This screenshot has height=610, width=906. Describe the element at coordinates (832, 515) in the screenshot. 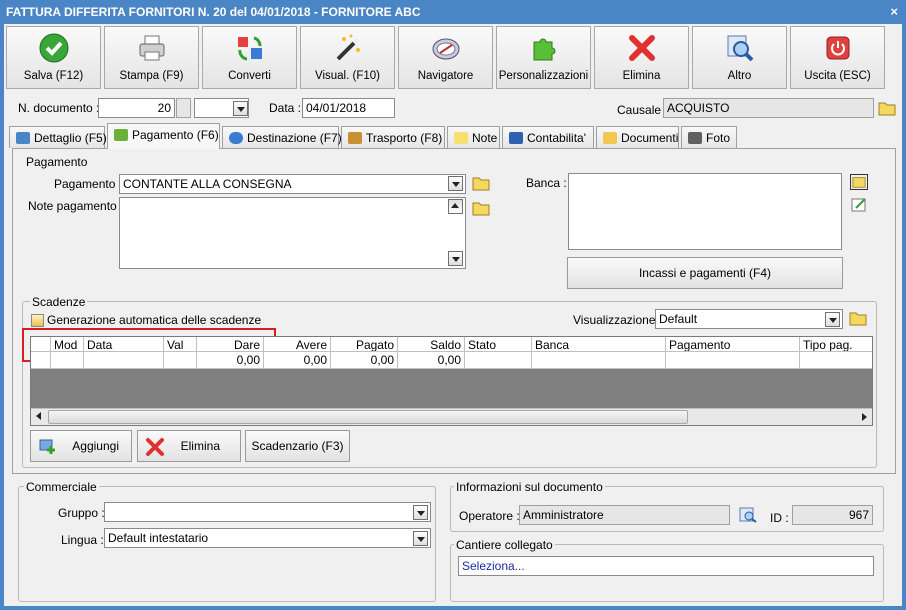

I see `id-field: 967` at that location.